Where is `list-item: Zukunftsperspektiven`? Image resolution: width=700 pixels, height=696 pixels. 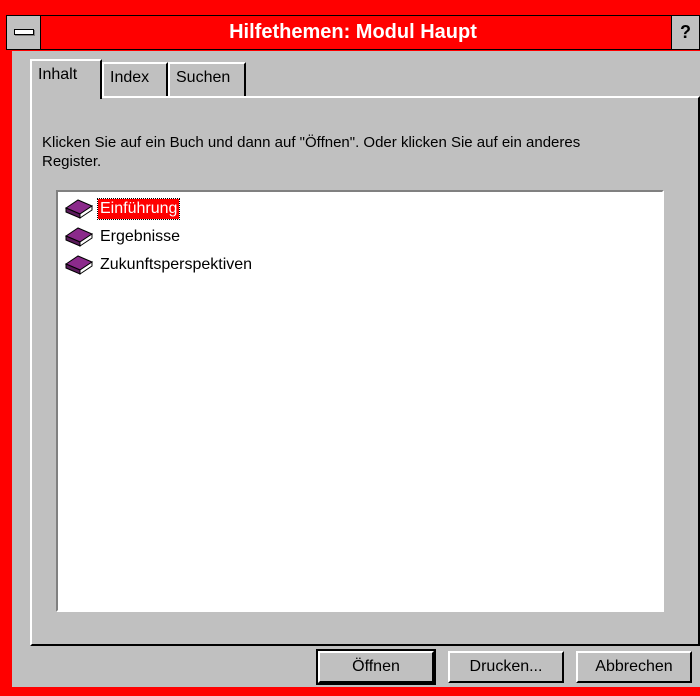
list-item: Zukunftsperspektiven is located at coordinates (159, 265).